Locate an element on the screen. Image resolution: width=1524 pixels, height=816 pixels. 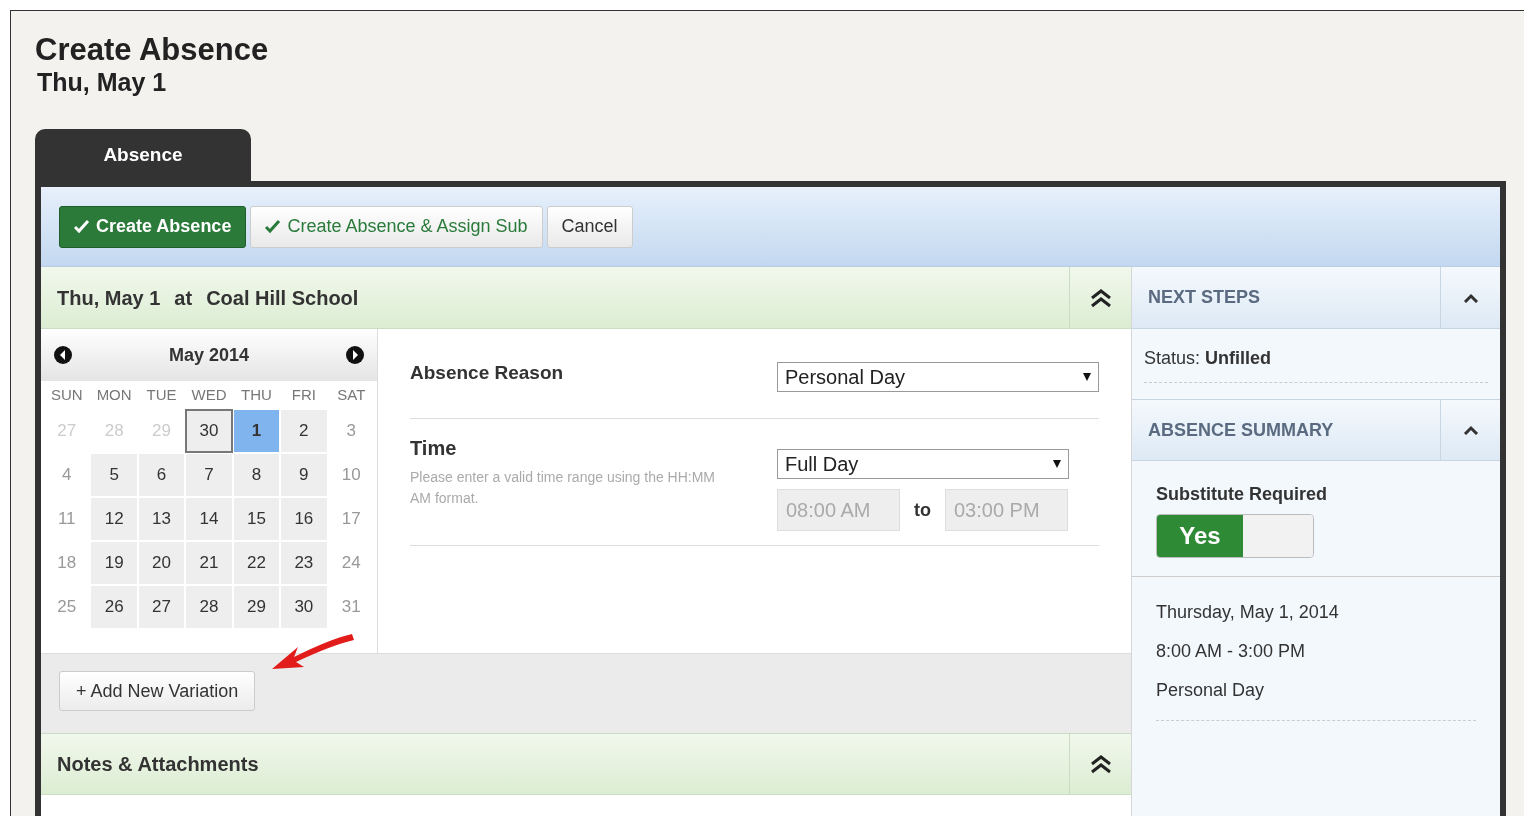
substitute-toggle: Yes is located at coordinates (1235, 536).